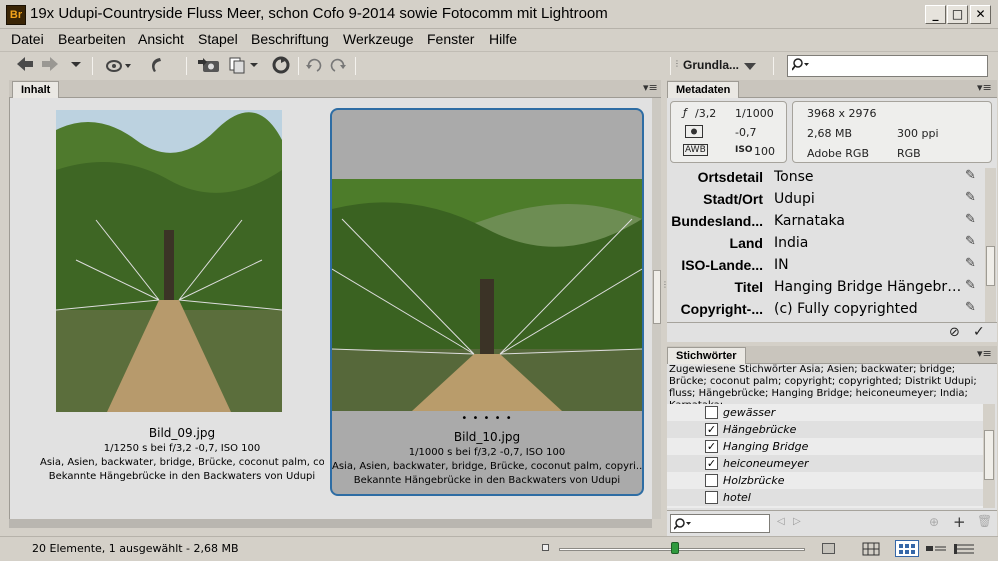 This screenshot has height=561, width=998. What do you see at coordinates (338, 66) in the screenshot?
I see `rotate-right-icon` at bounding box center [338, 66].